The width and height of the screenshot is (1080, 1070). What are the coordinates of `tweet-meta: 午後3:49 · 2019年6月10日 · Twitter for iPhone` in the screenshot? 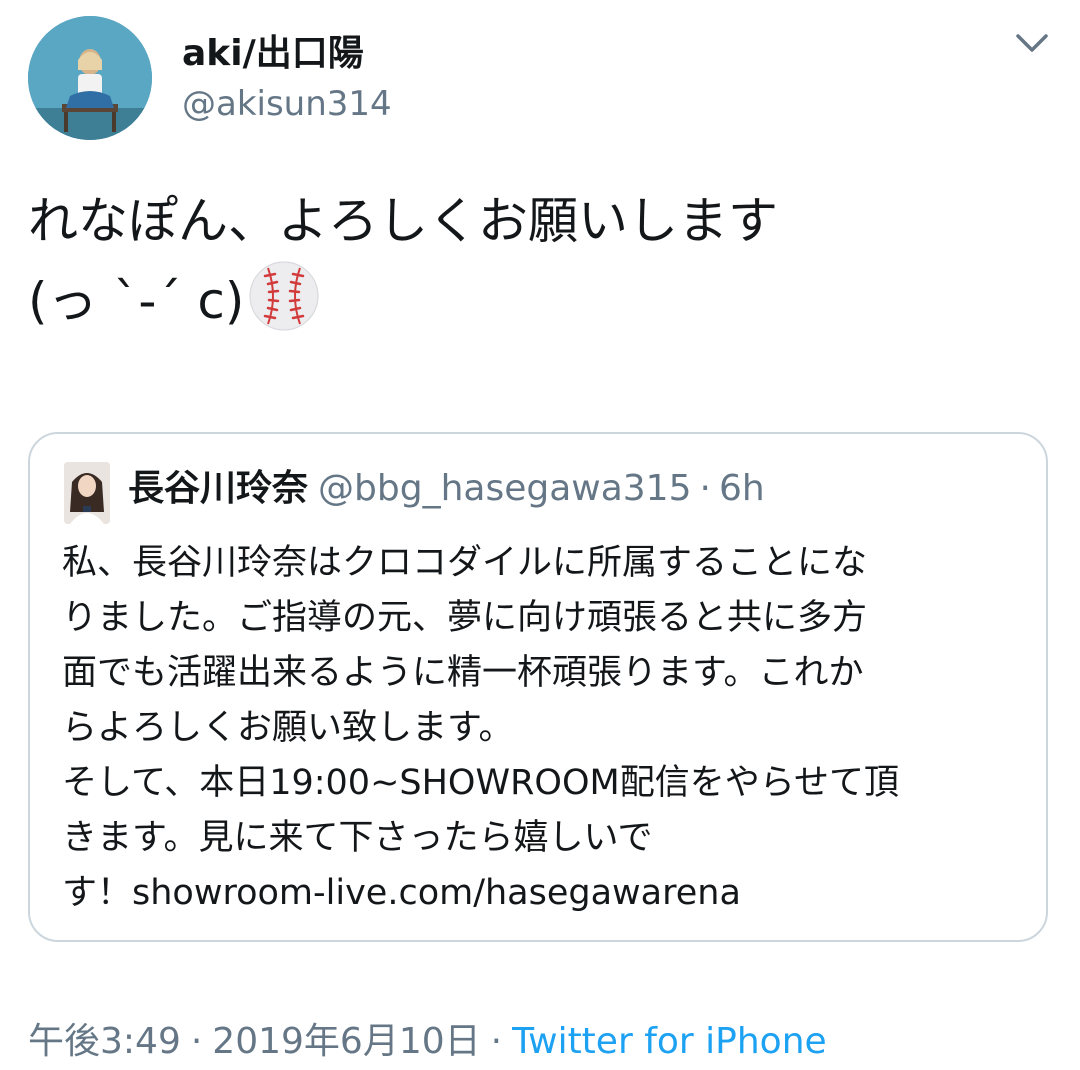 It's located at (427, 1042).